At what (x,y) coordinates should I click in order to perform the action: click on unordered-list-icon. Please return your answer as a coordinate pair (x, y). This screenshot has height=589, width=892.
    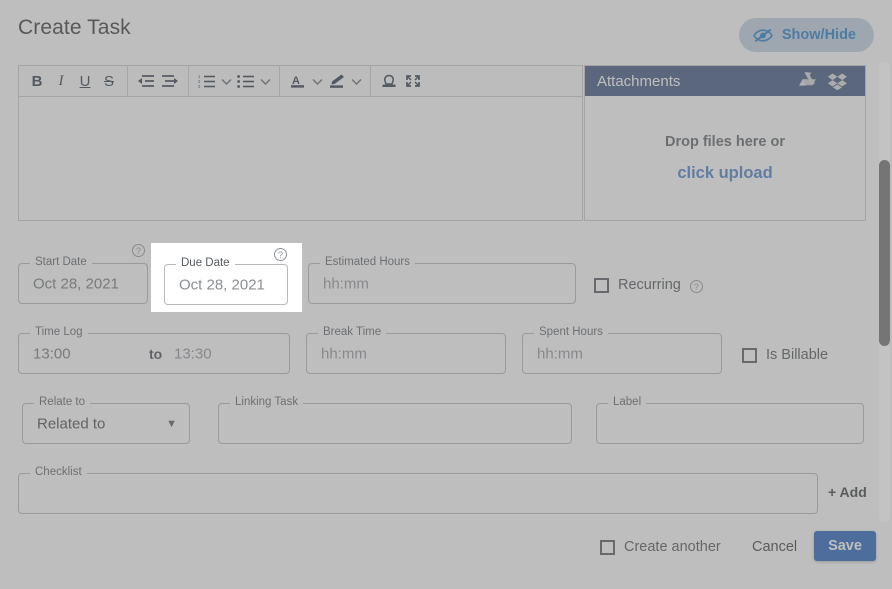
    Looking at the image, I should click on (246, 81).